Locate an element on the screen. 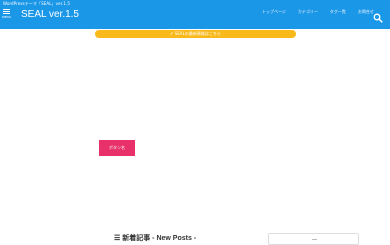  search-icon is located at coordinates (378, 15).